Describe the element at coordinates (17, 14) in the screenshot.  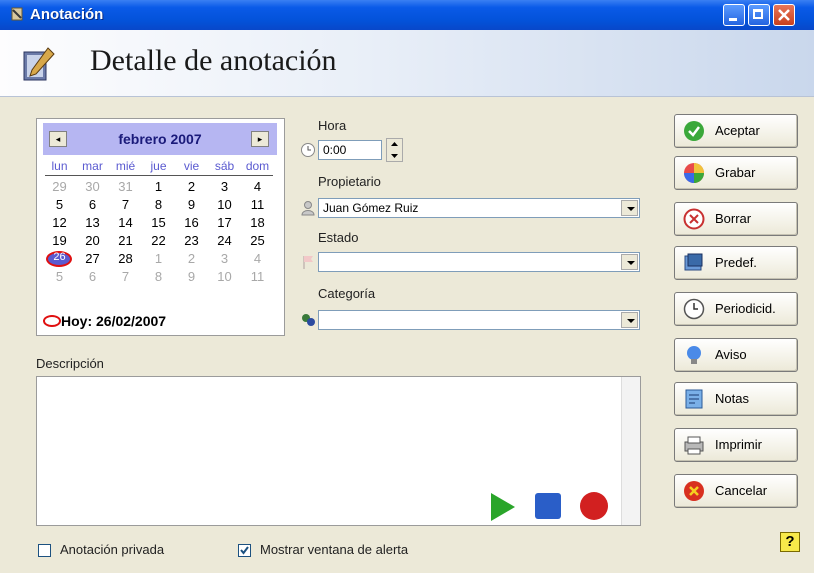
I see `app-icon` at that location.